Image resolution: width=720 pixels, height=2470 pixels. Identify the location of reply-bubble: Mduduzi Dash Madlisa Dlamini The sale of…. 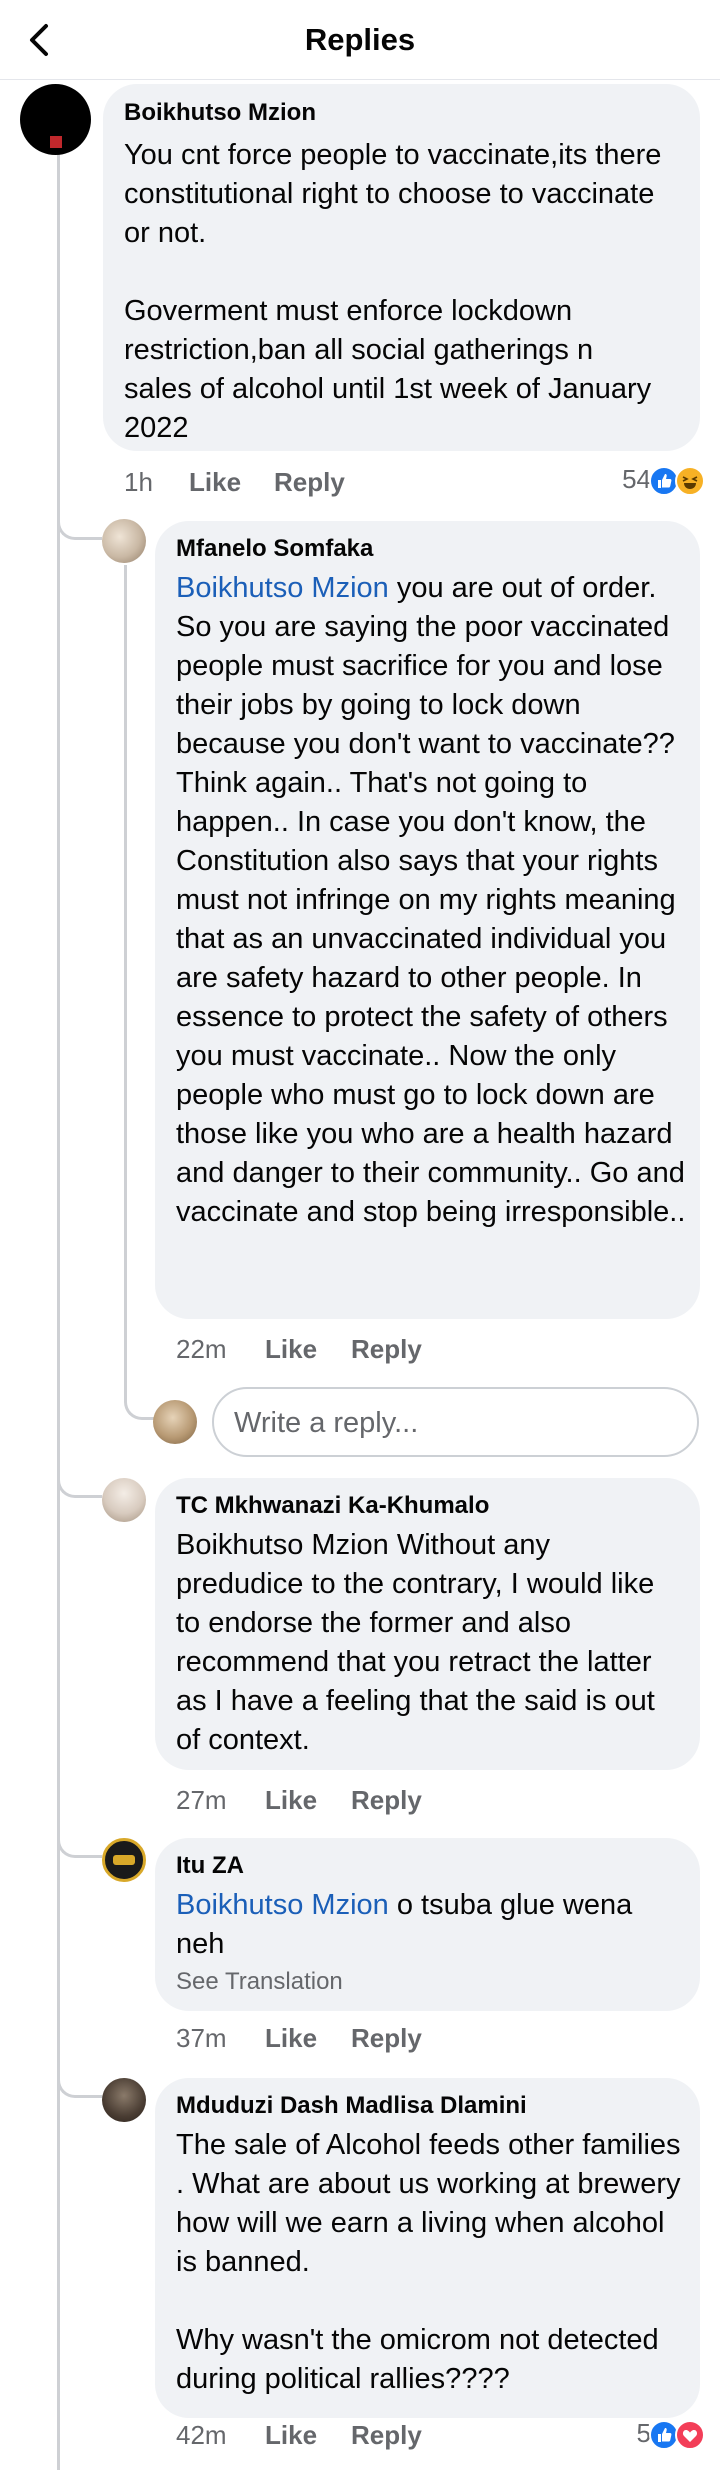
(427, 2248).